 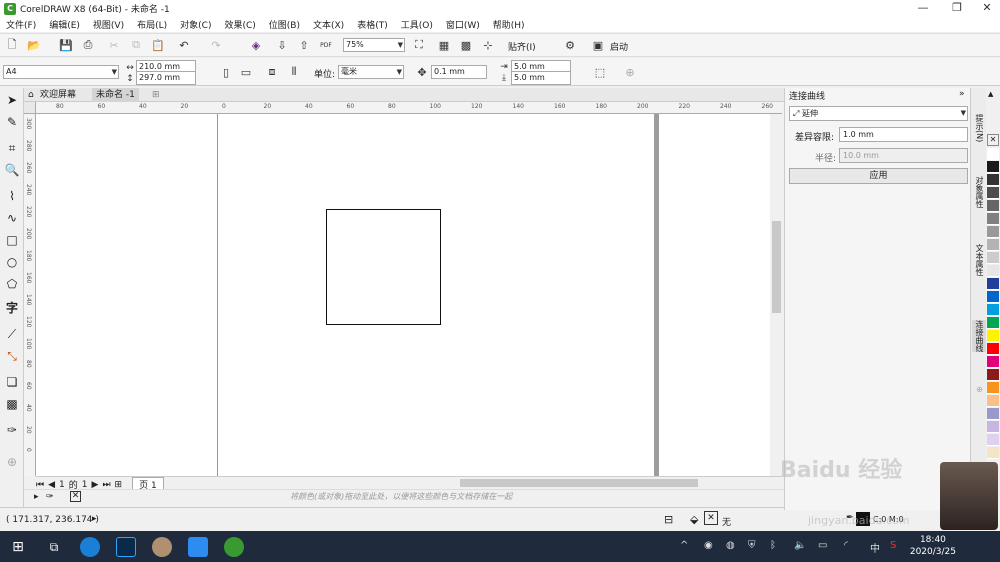 I want to click on close-icon: ✕, so click(x=987, y=8).